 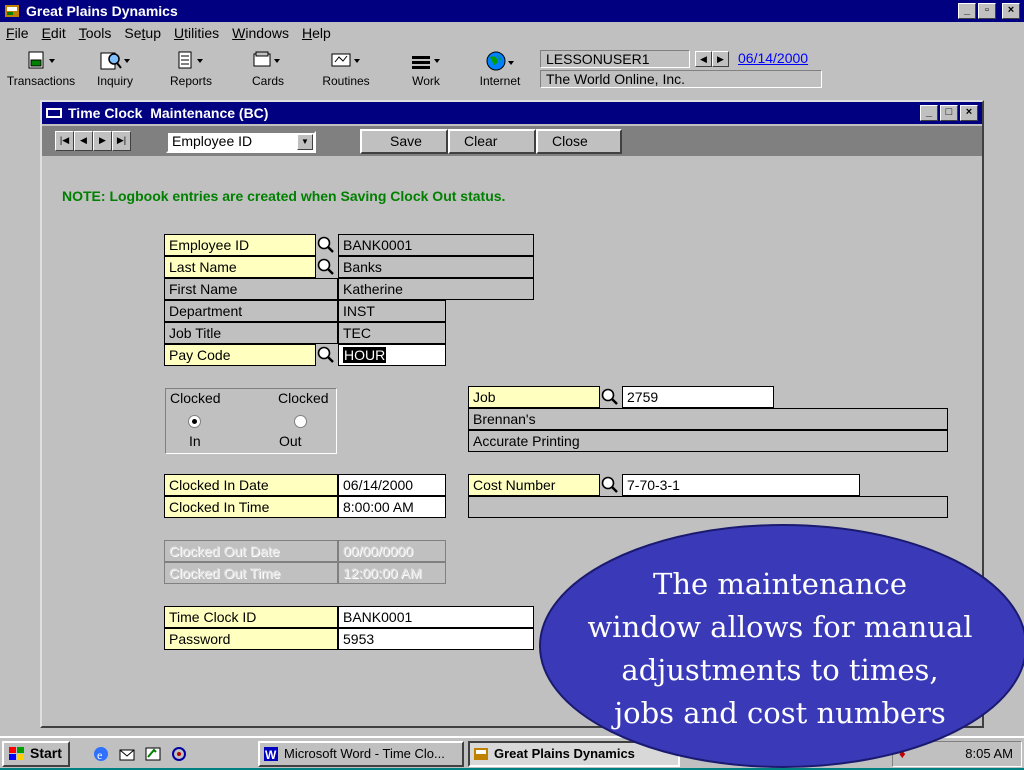 I want to click on password-label: Password, so click(x=251, y=639).